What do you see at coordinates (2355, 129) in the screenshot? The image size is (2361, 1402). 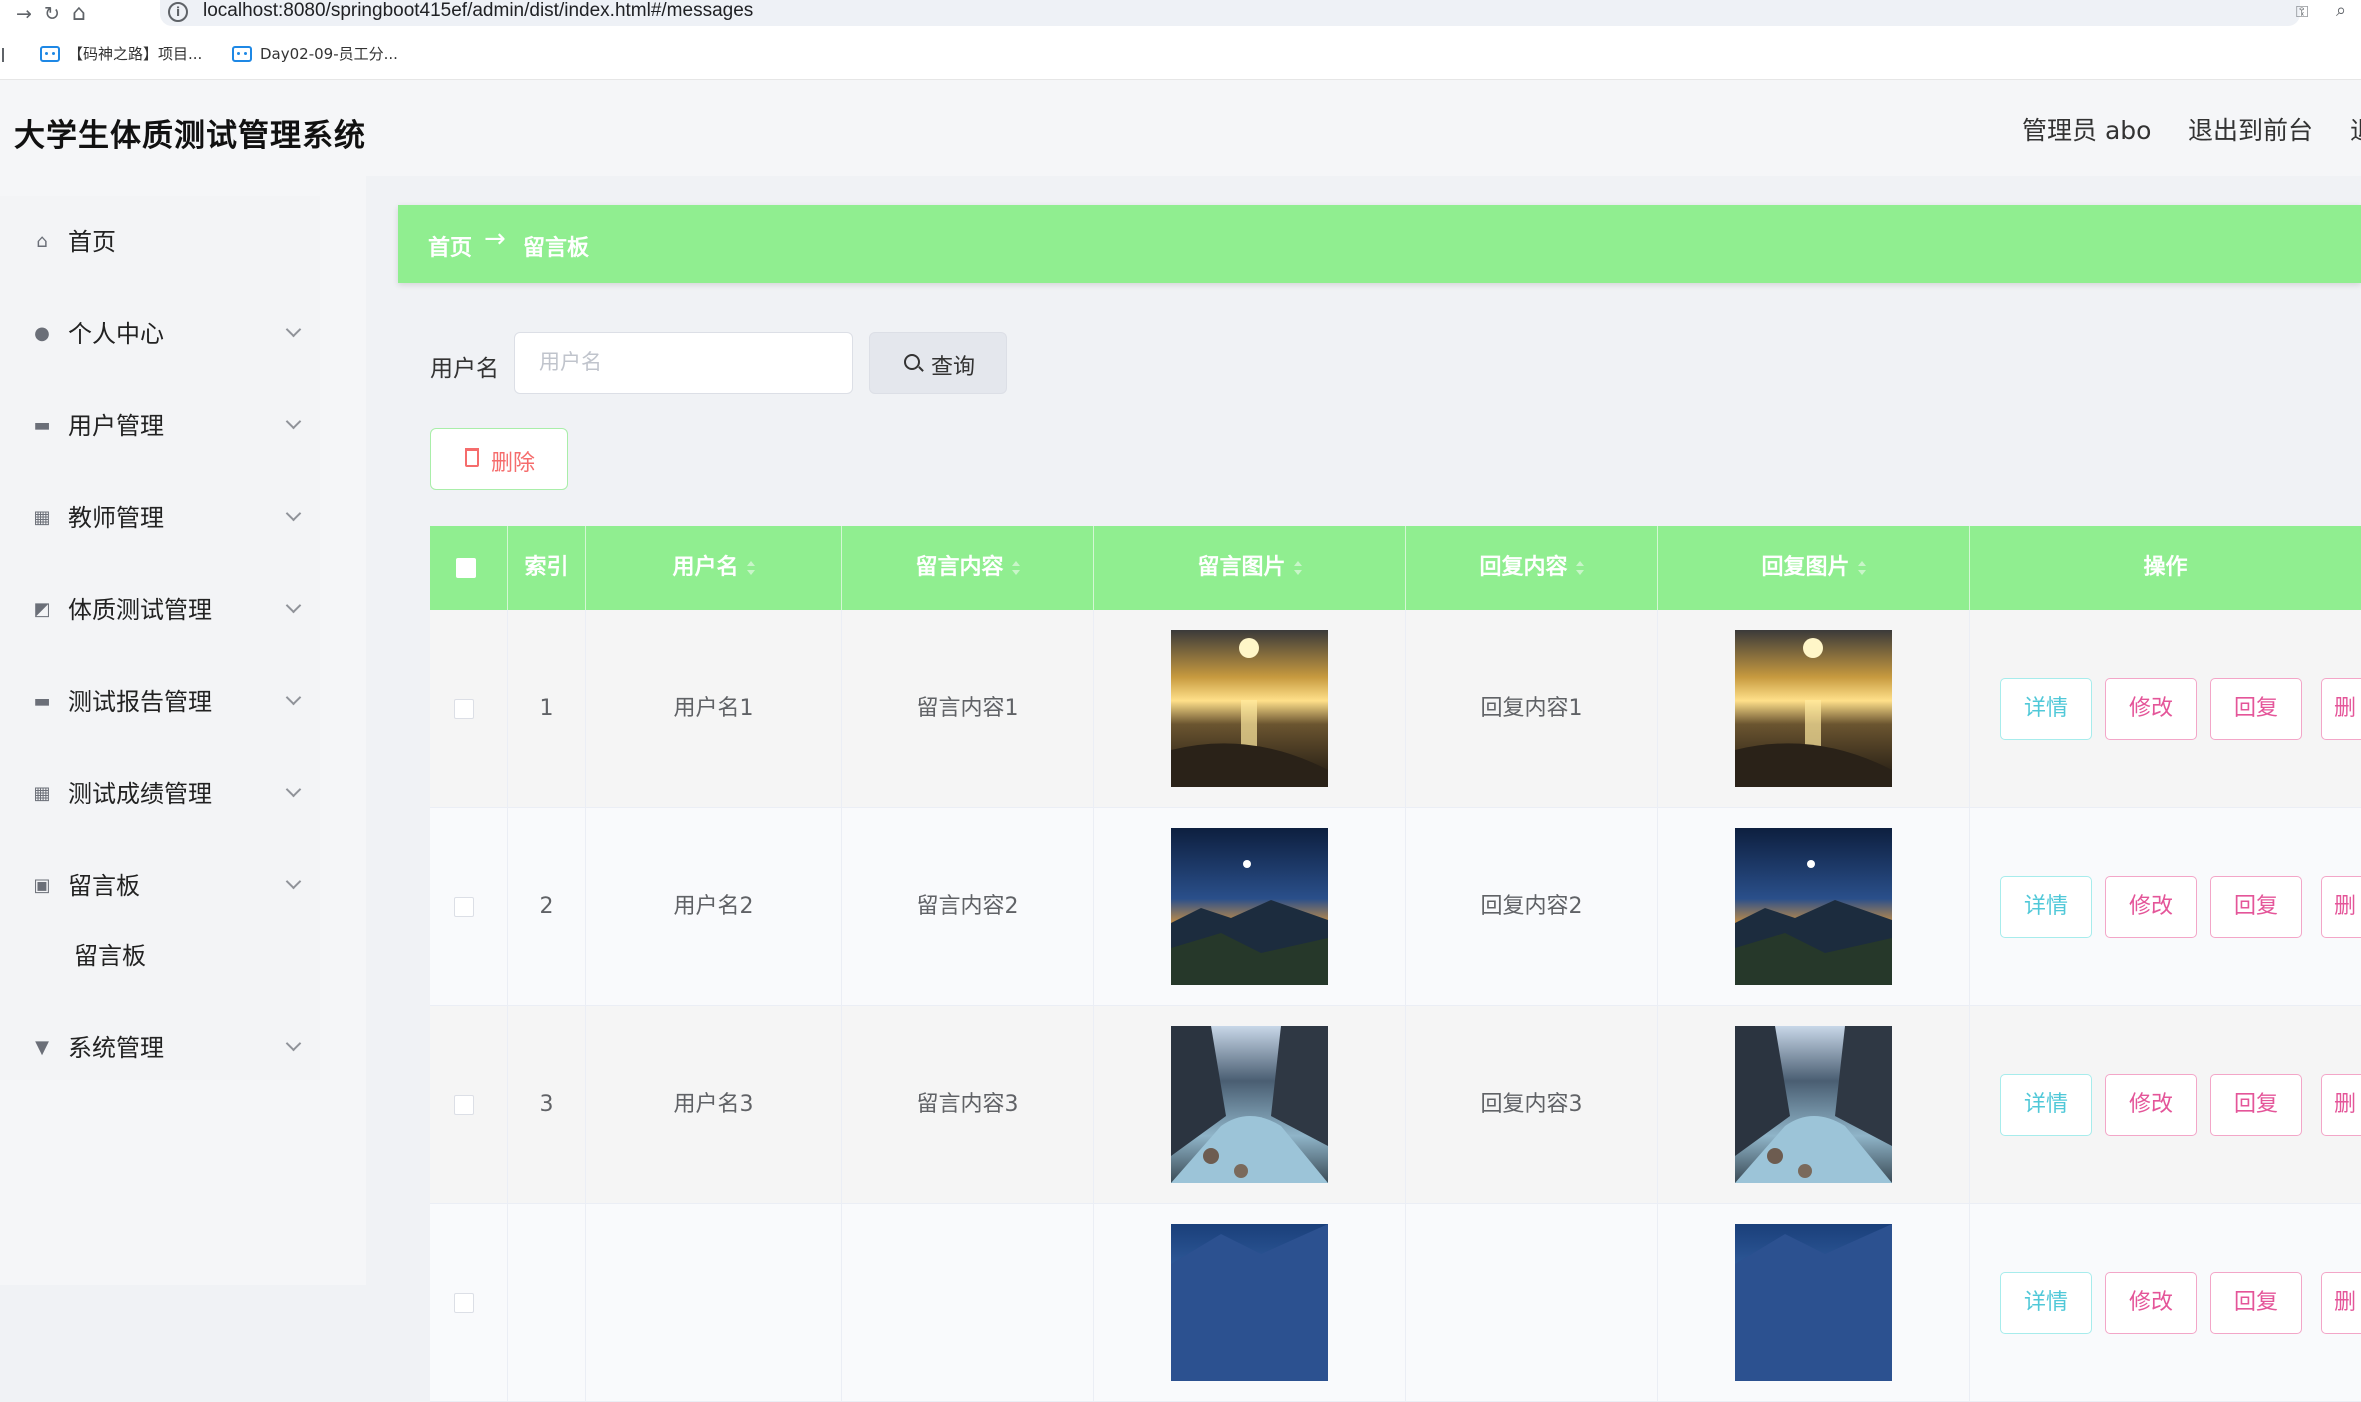 I see `logout-link: 退` at bounding box center [2355, 129].